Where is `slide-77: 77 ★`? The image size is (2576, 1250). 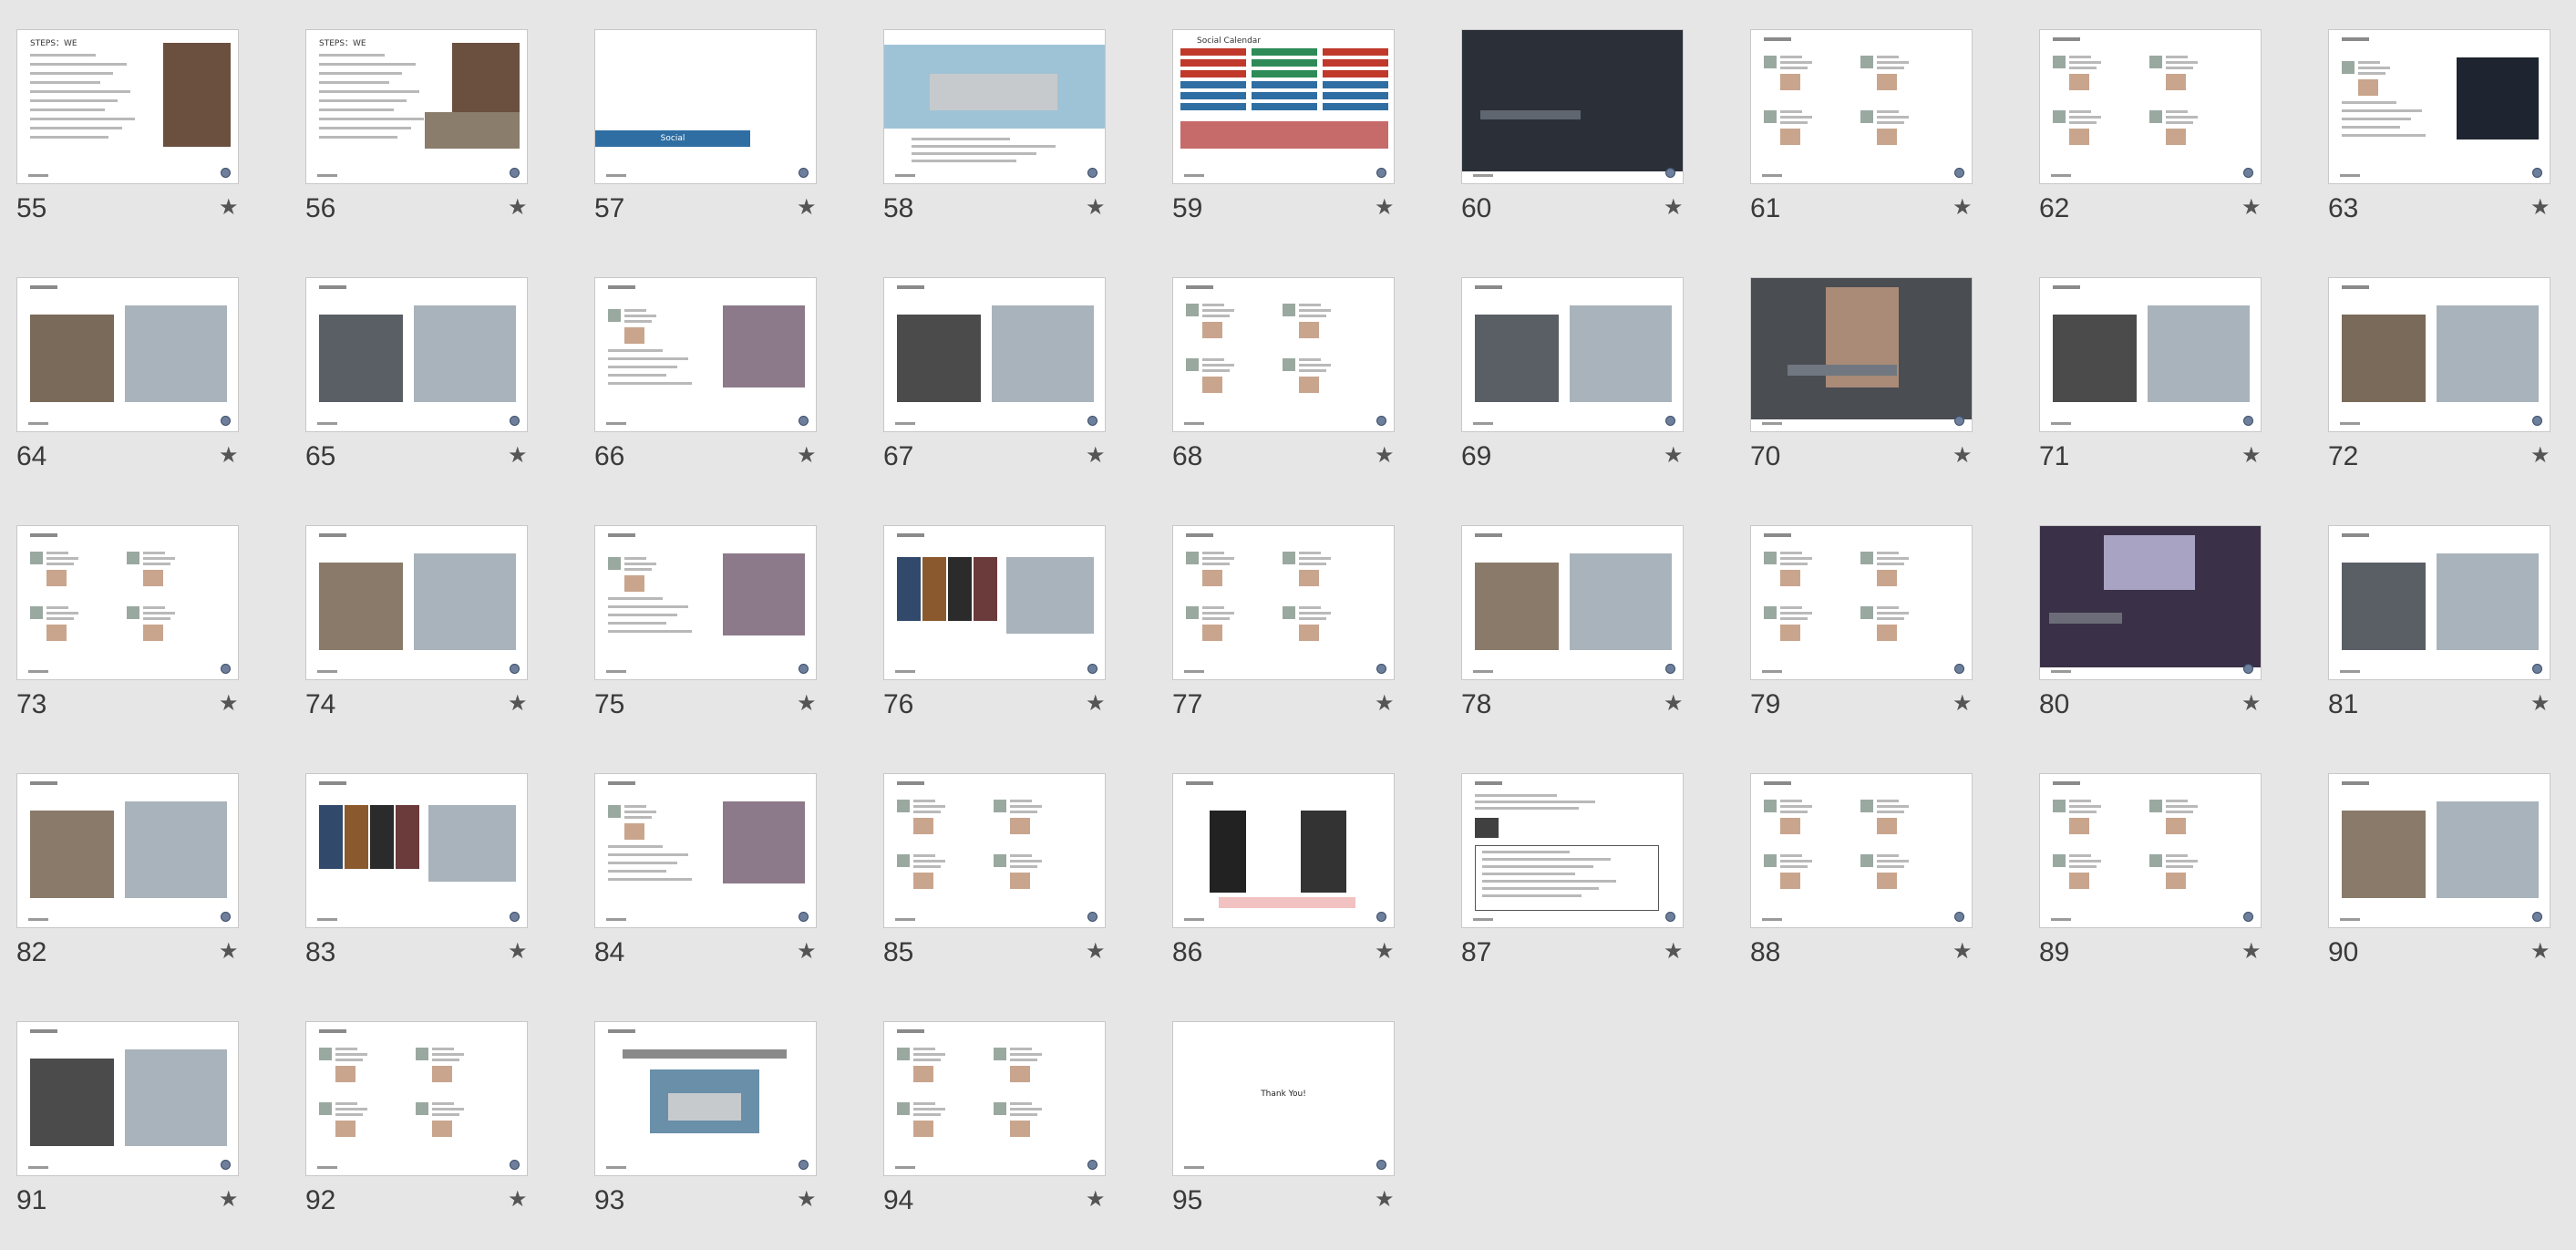
slide-77: 77 ★ is located at coordinates (1300, 614).